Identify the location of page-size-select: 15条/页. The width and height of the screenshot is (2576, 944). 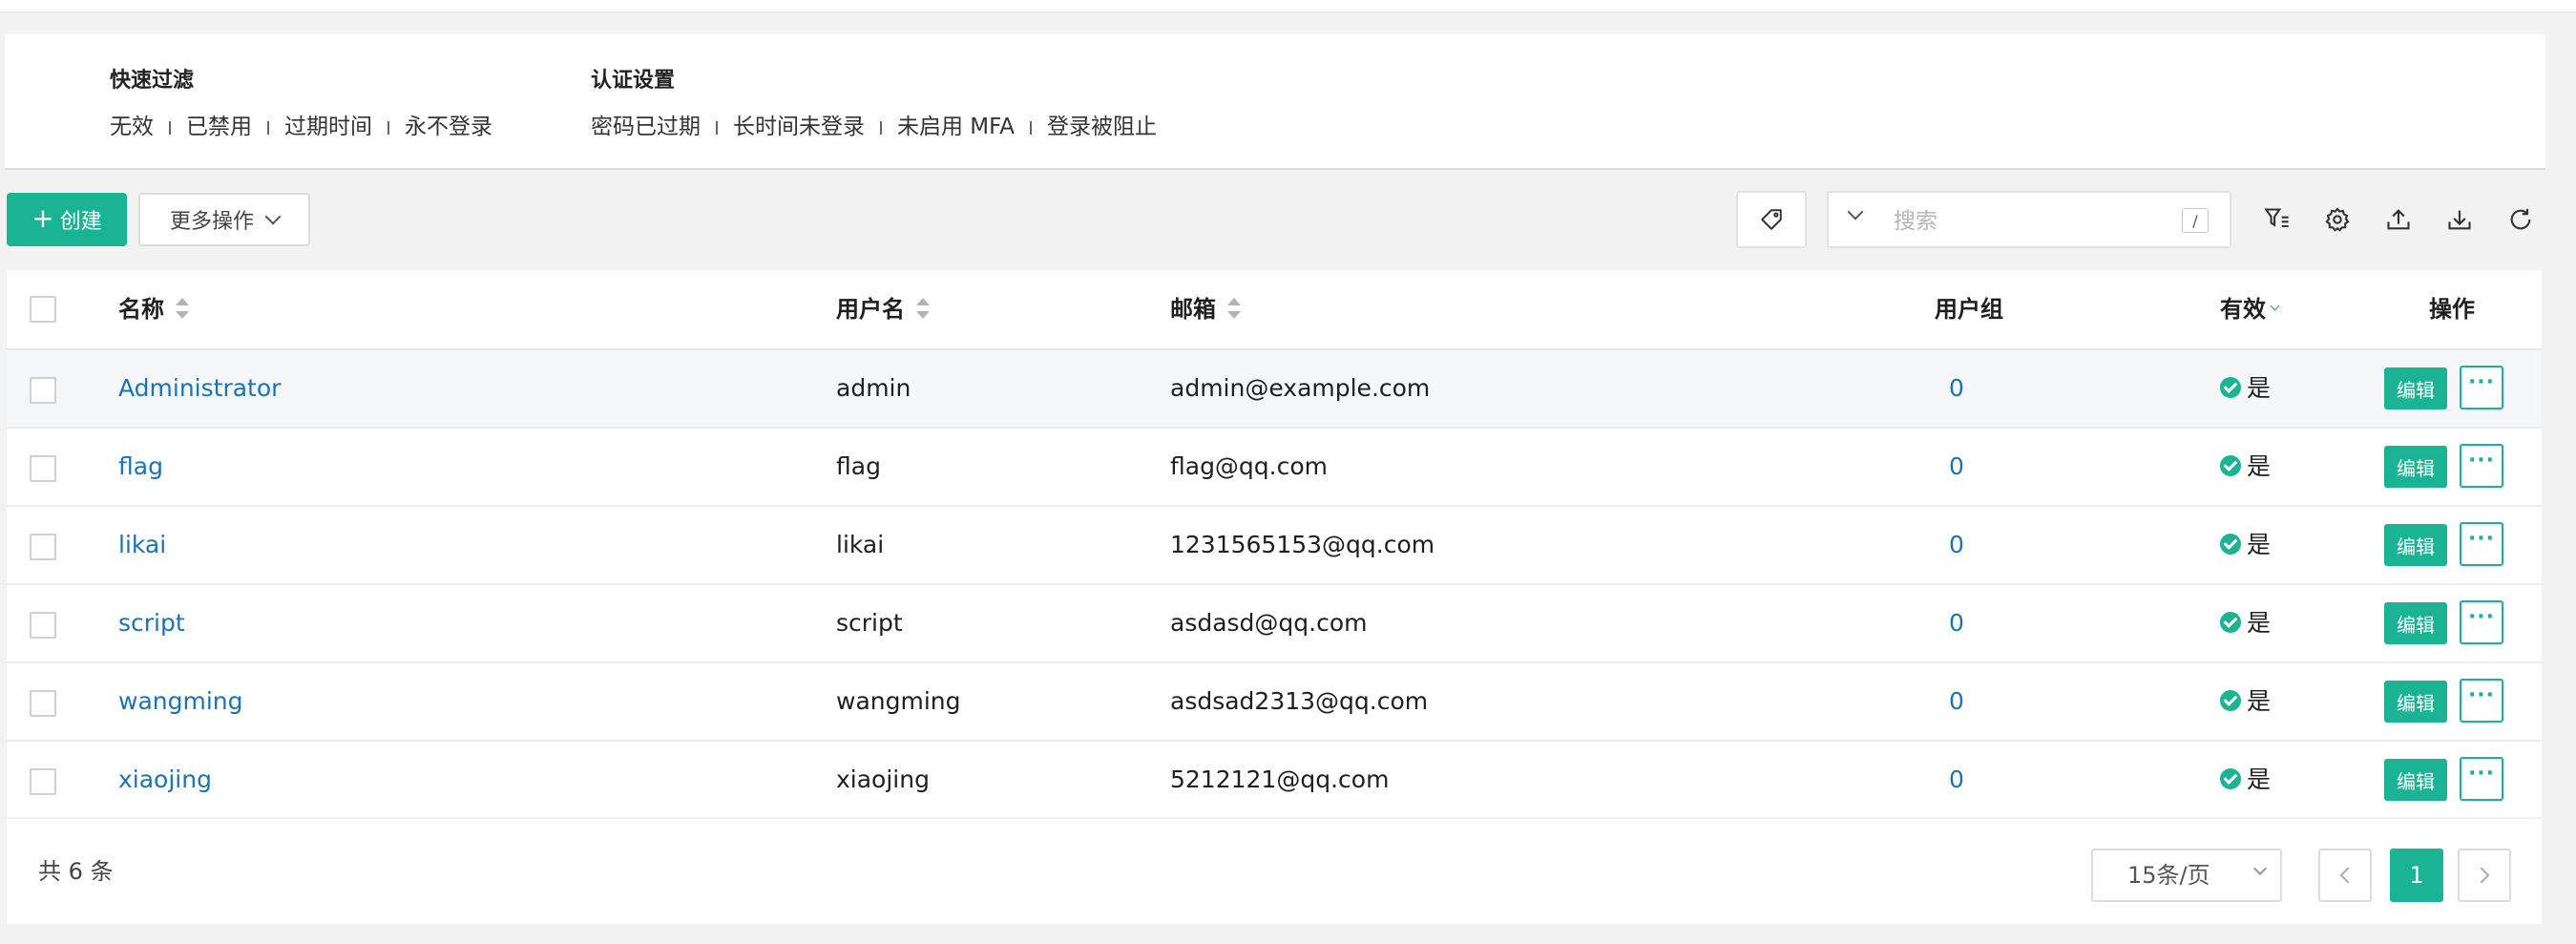
(2186, 875).